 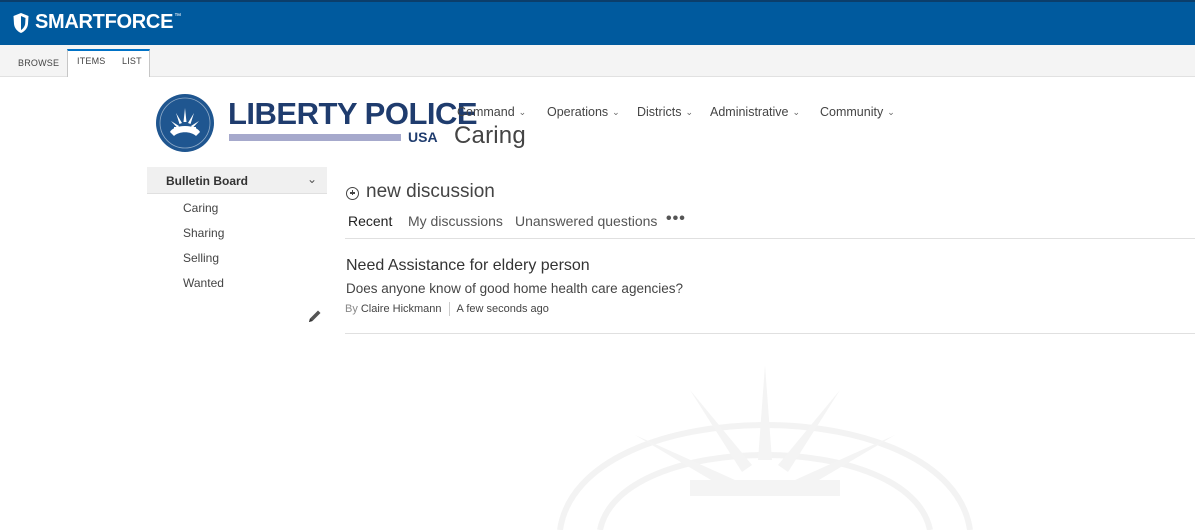 I want to click on author-link: Claire Hickmann, so click(x=401, y=309).